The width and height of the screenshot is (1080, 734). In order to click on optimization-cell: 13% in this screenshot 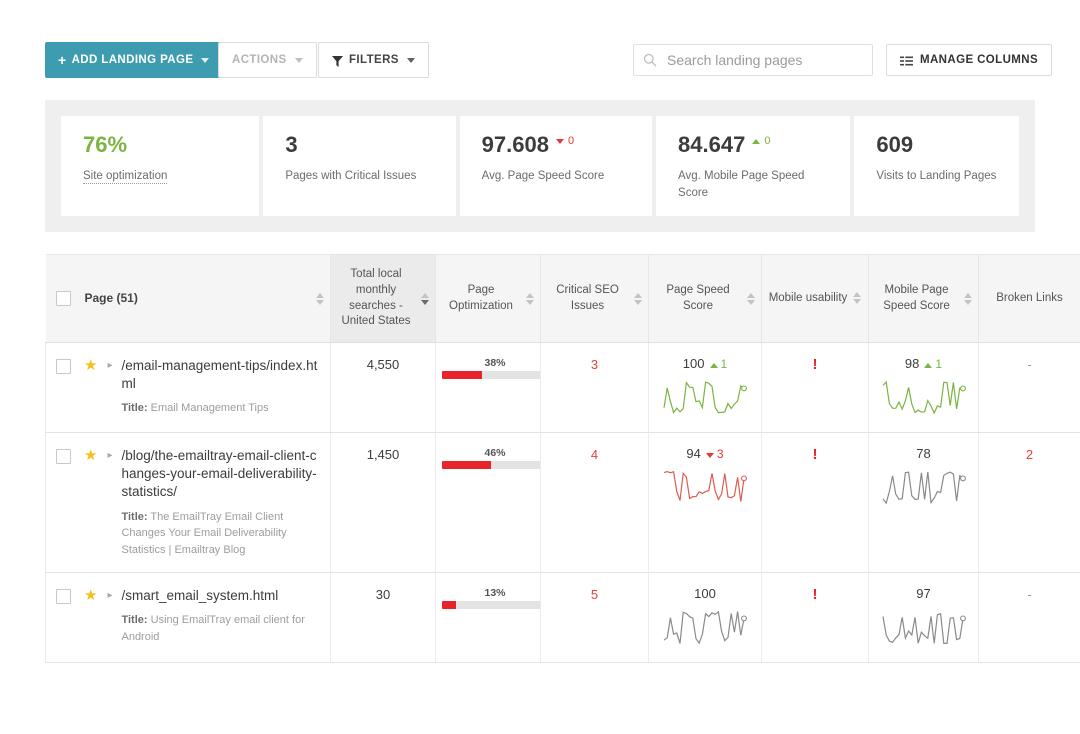, I will do `click(491, 618)`.